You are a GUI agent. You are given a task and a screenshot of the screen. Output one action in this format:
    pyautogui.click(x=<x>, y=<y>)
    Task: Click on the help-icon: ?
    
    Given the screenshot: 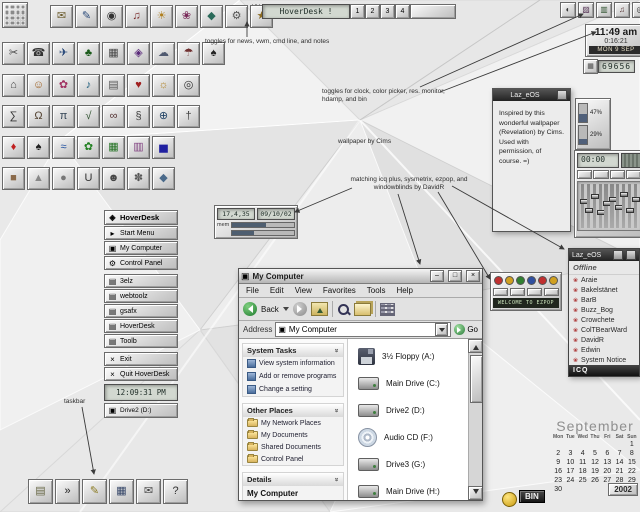 What is the action you would take?
    pyautogui.click(x=175, y=491)
    